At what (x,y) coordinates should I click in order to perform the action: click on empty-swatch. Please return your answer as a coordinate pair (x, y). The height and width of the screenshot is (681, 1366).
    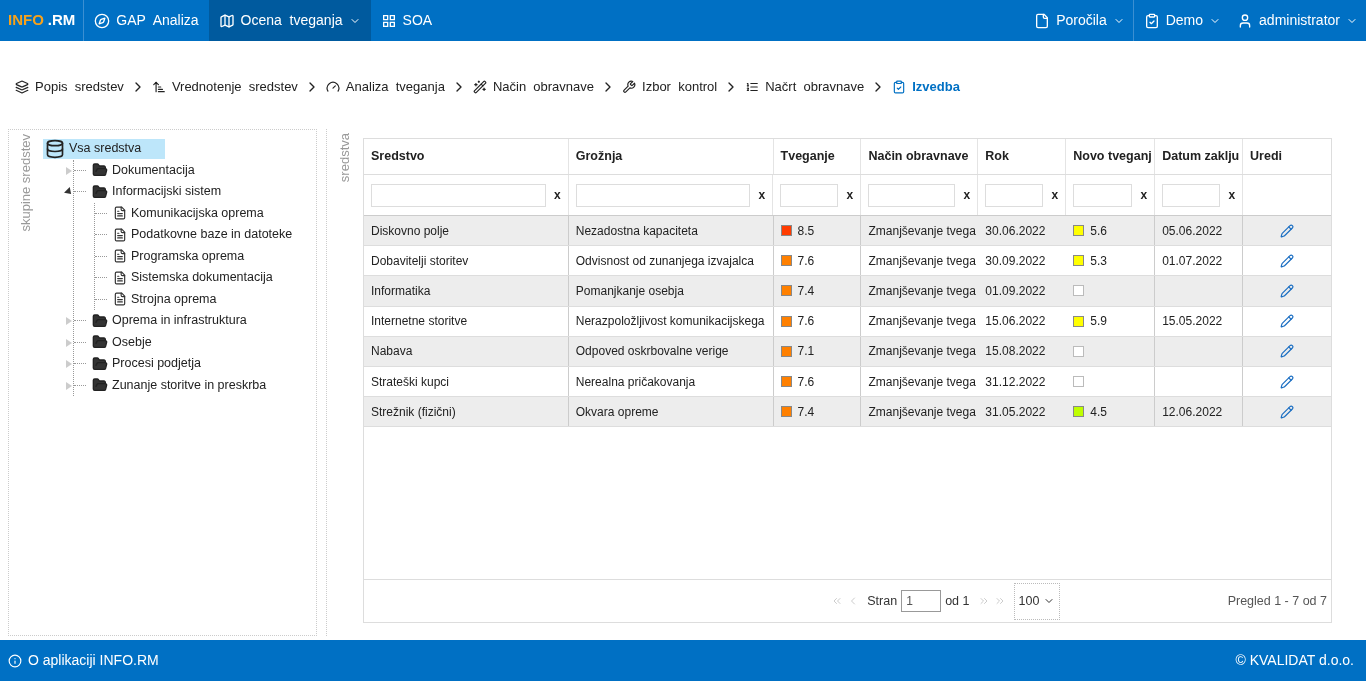
    Looking at the image, I should click on (1079, 351).